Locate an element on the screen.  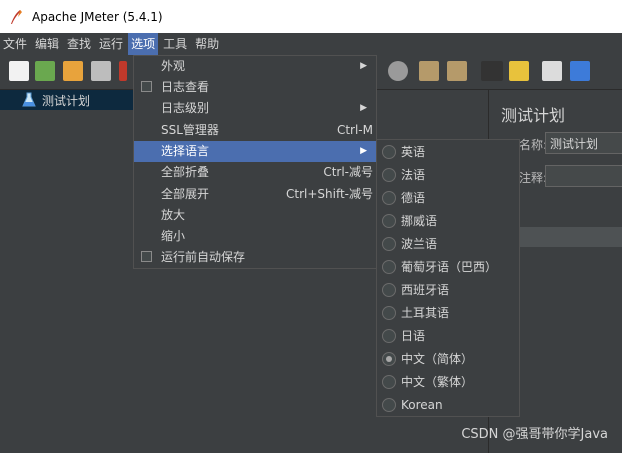
language-label: 法语 is located at coordinates (413, 175).